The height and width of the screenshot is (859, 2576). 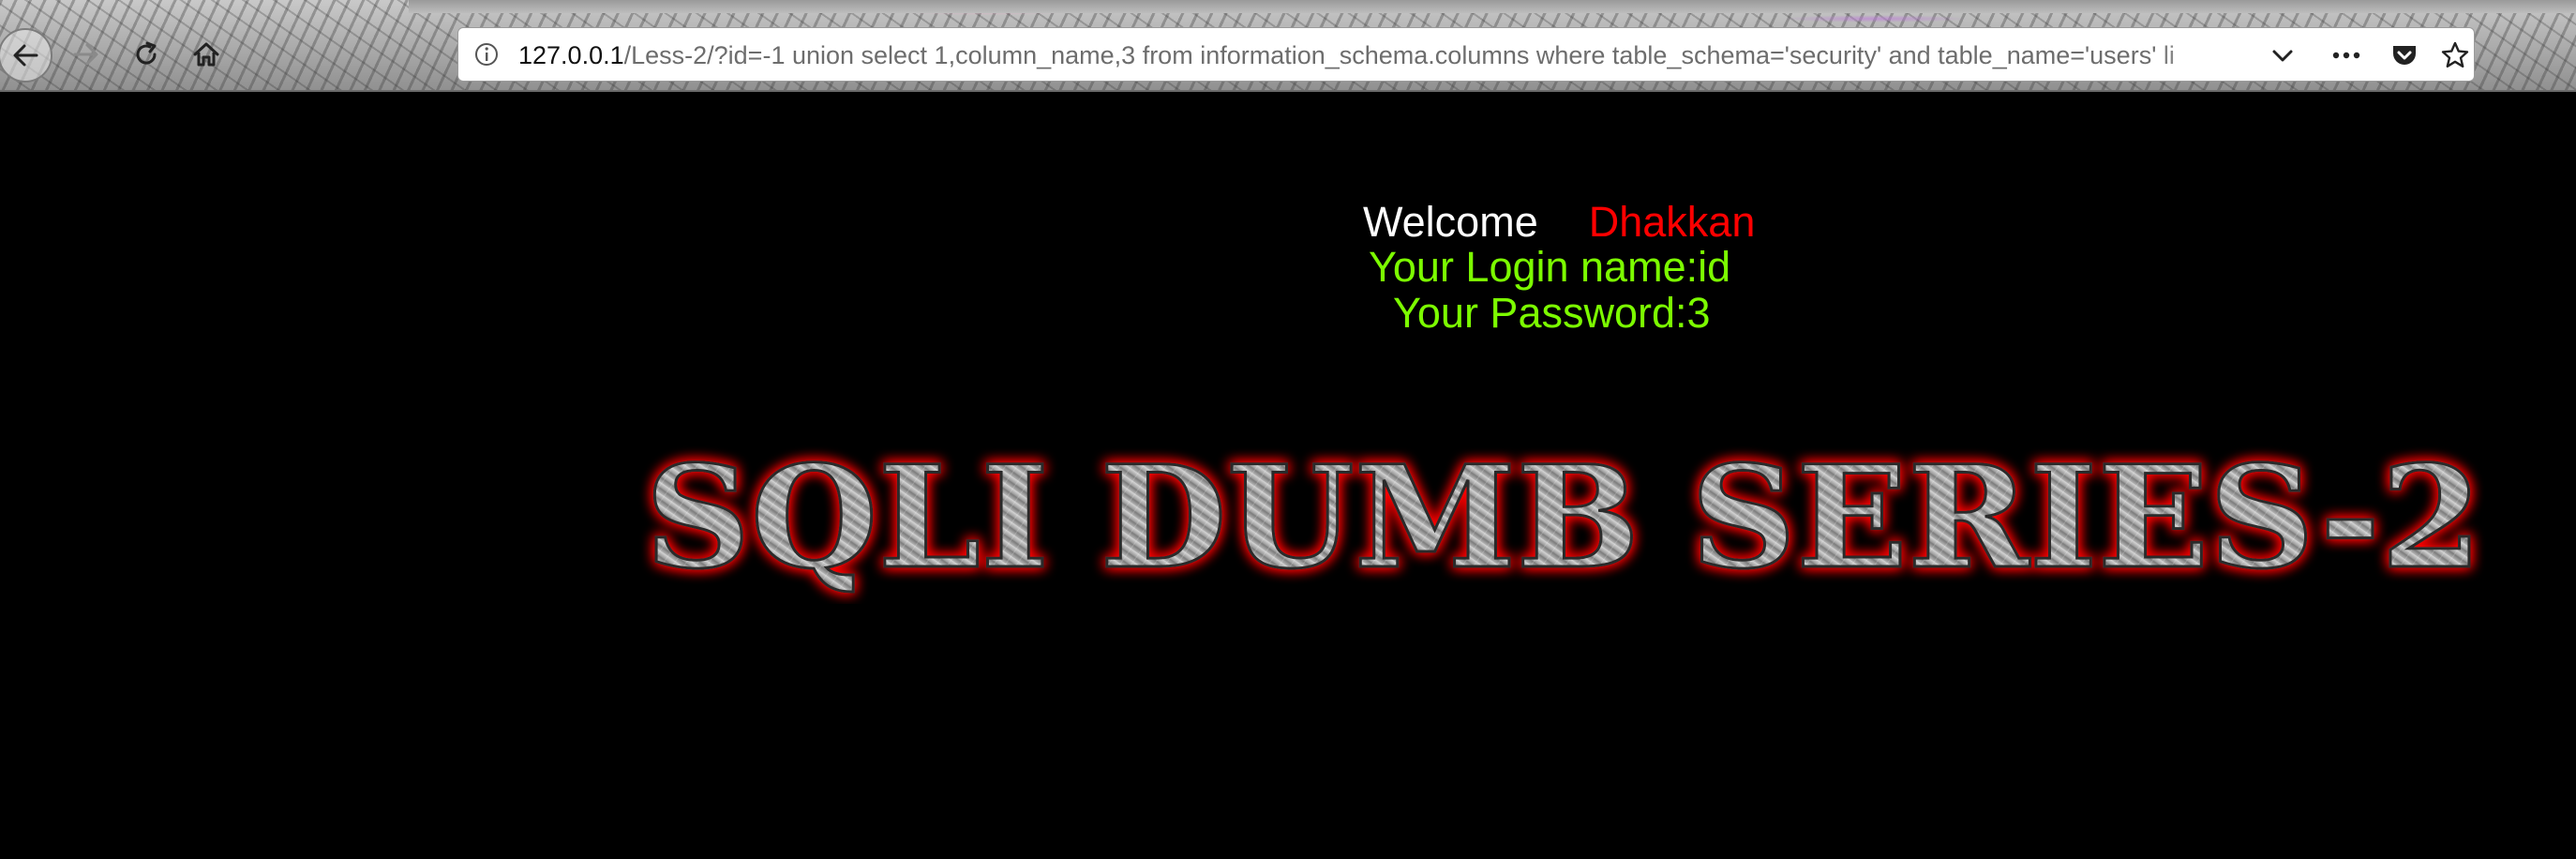 I want to click on password-result: Your Password:3, so click(x=1552, y=313).